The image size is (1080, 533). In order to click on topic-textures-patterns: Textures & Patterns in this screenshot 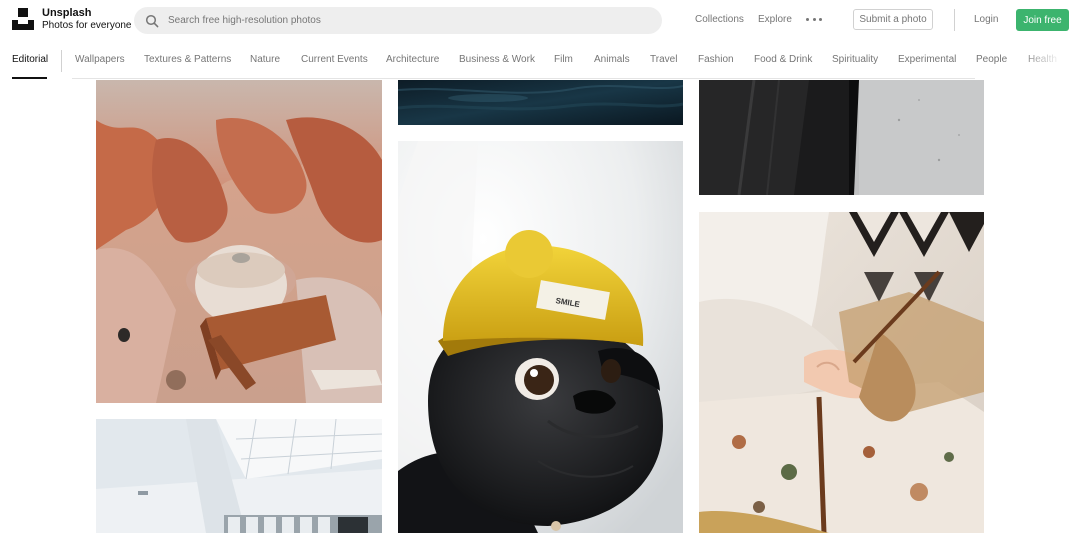, I will do `click(187, 60)`.